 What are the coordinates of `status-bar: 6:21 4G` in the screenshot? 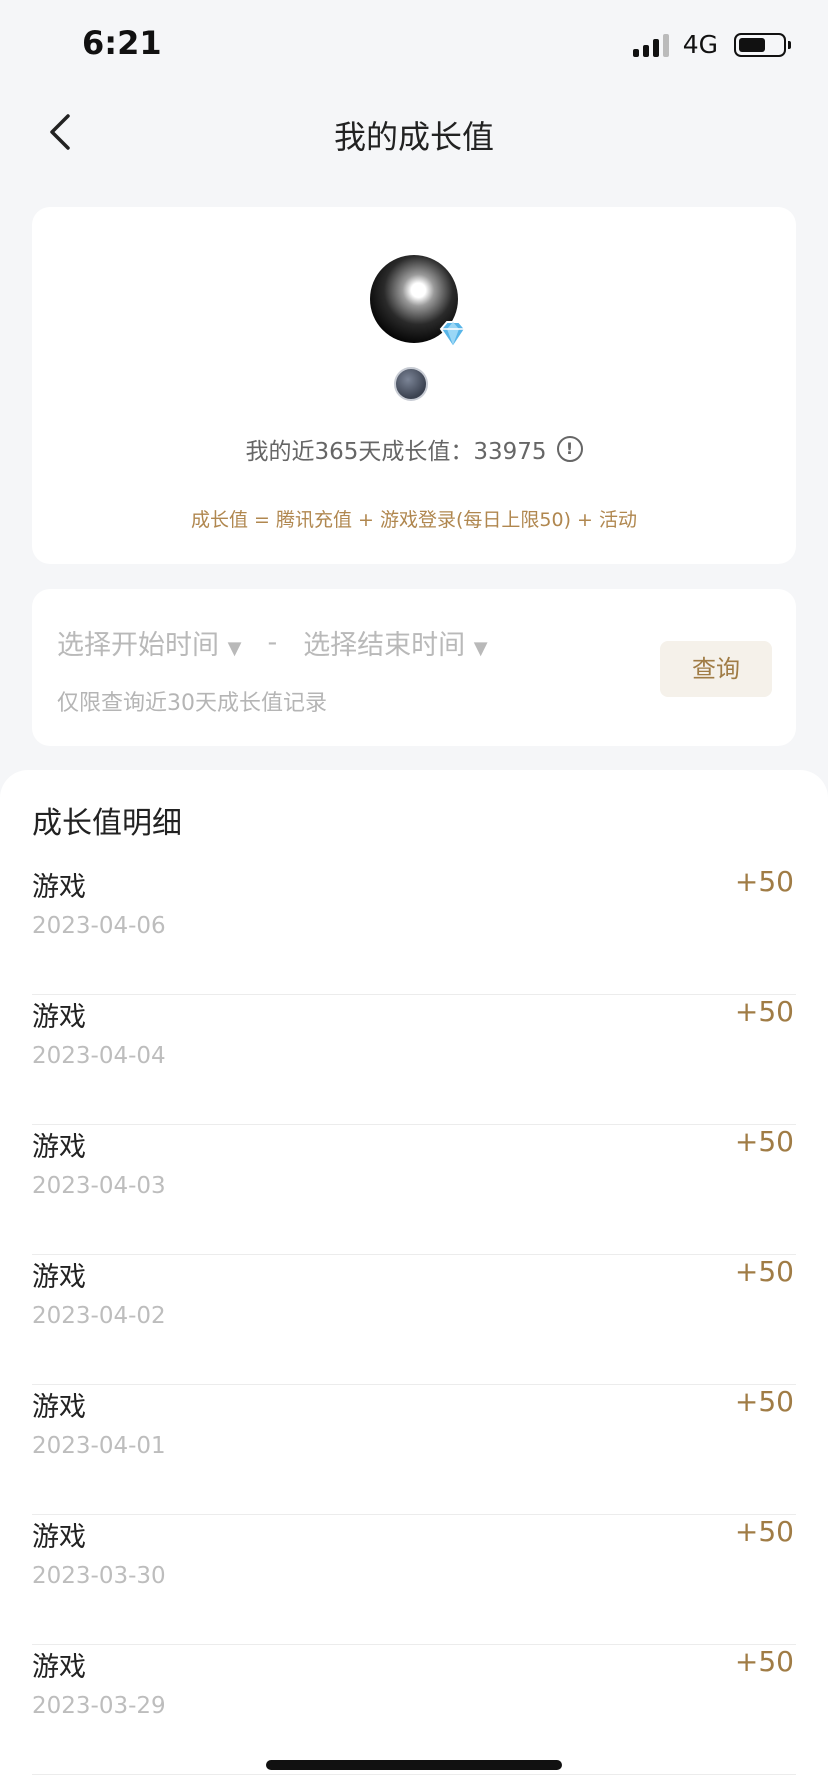 It's located at (414, 46).